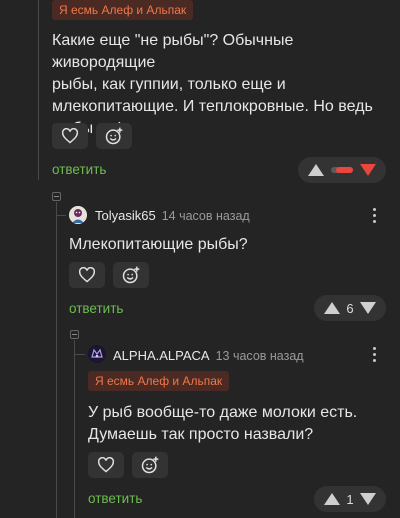 Image resolution: width=400 pixels, height=518 pixels. Describe the element at coordinates (223, 412) in the screenshot. I see `comment-line: У рыб вообще-то даже молоки есть.` at that location.